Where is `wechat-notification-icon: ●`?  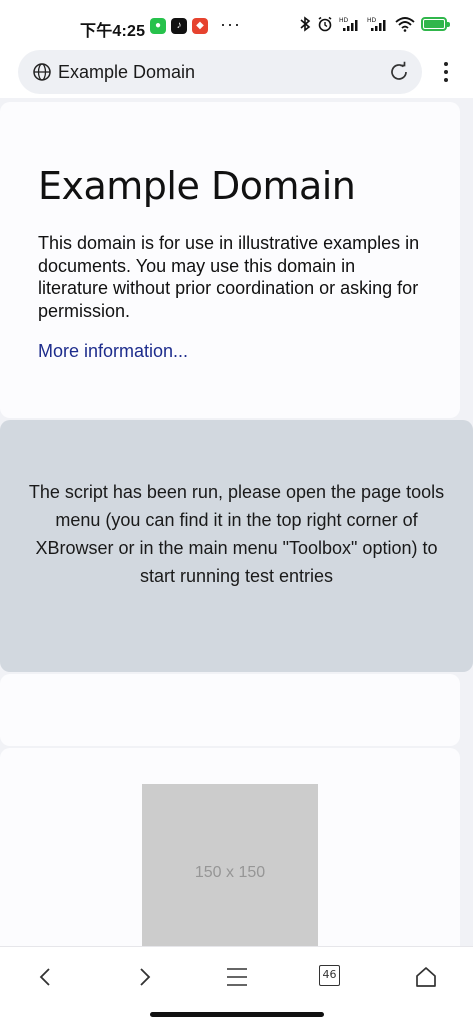
wechat-notification-icon: ● is located at coordinates (158, 26).